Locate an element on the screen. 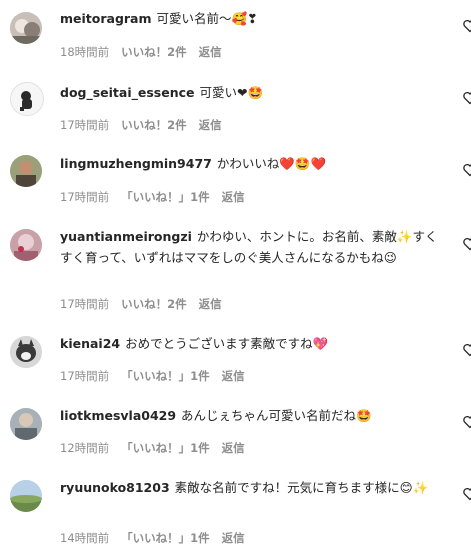 This screenshot has height=558, width=471. comment-body: dog_seitai_essence 可愛い❤🤩 is located at coordinates (254, 92).